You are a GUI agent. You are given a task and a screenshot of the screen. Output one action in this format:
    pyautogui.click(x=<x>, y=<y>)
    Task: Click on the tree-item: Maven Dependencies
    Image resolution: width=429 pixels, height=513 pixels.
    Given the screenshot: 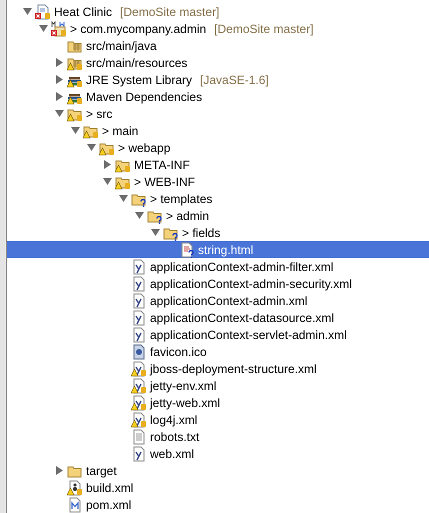 What is the action you would take?
    pyautogui.click(x=218, y=96)
    